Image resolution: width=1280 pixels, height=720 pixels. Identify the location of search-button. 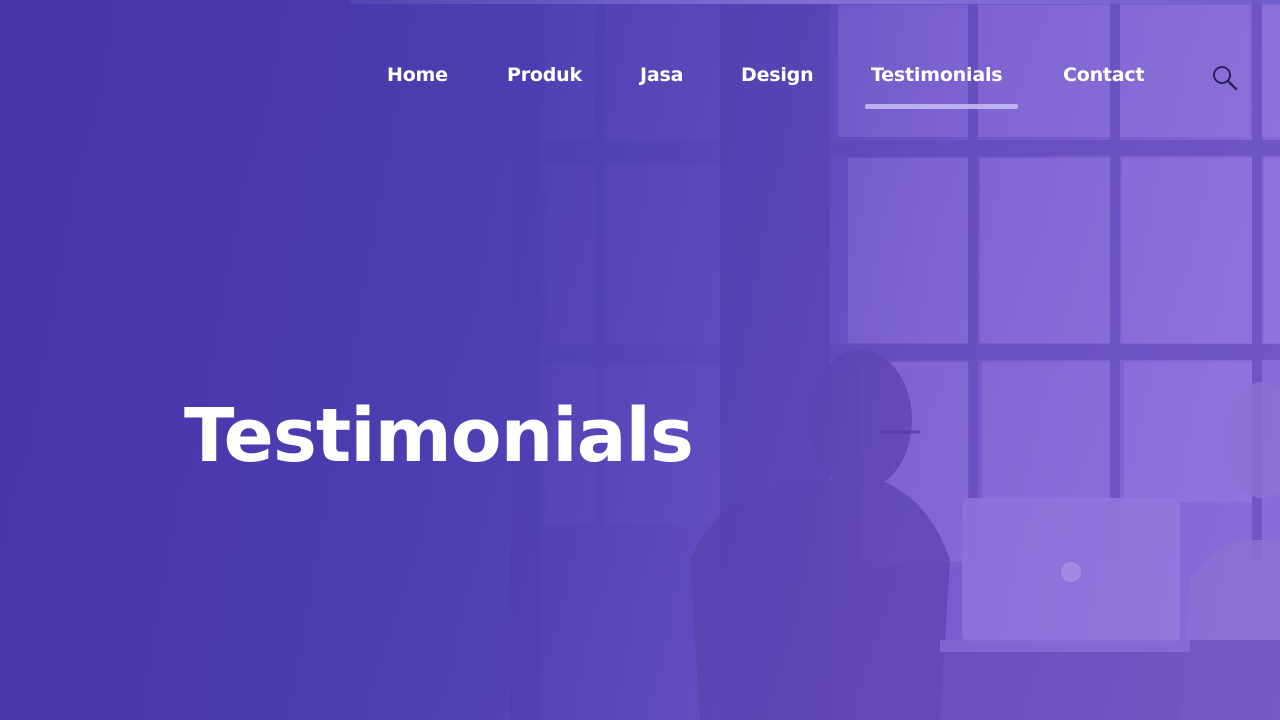
(1225, 78).